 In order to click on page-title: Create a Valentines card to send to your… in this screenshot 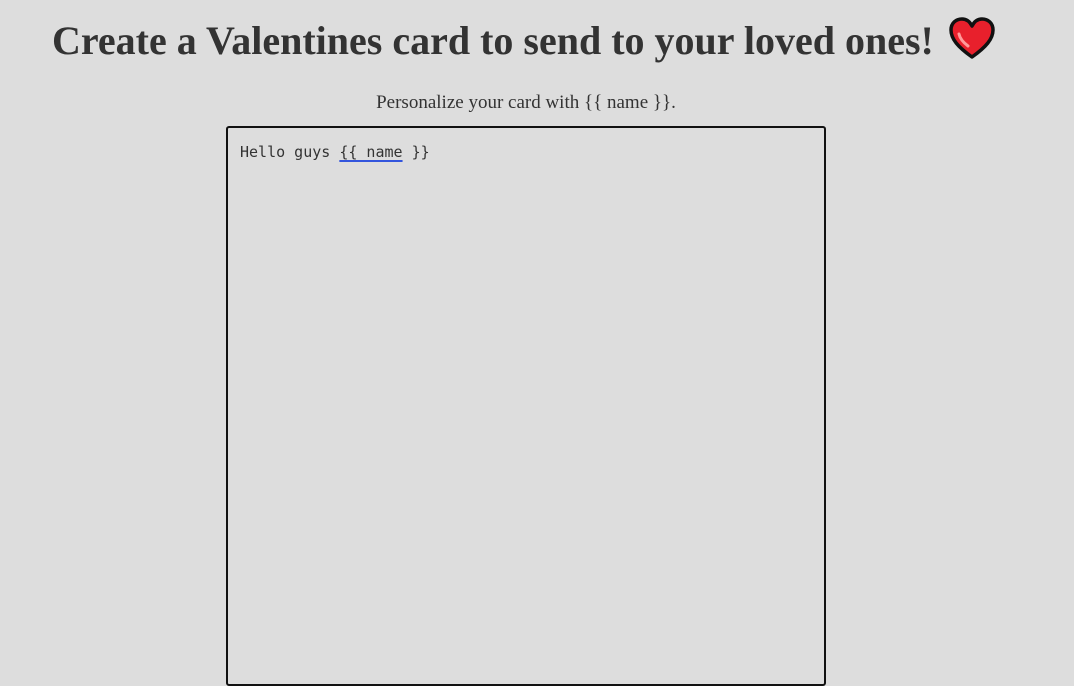, I will do `click(524, 41)`.